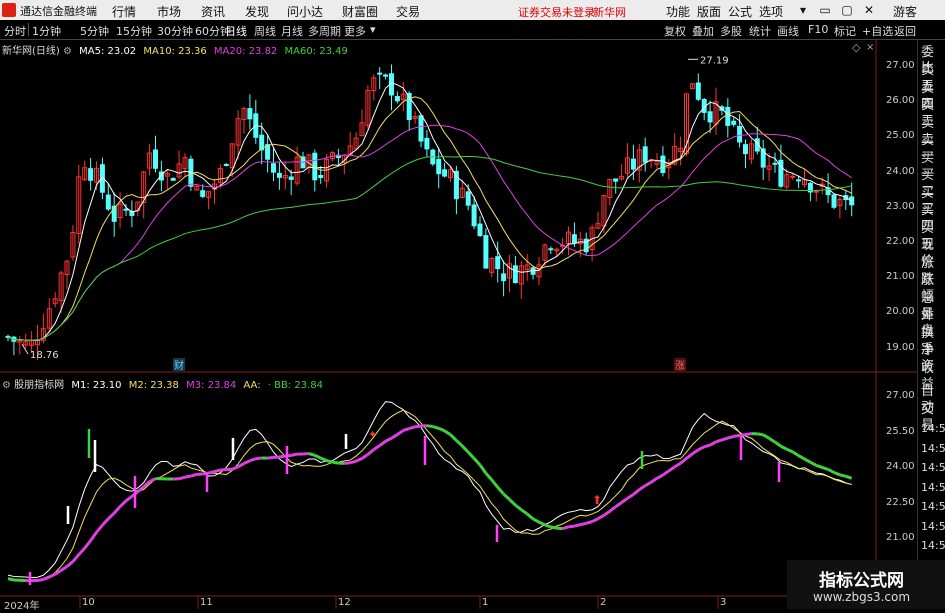 The image size is (945, 613). Describe the element at coordinates (900, 100) in the screenshot. I see `y-tick-label: 26.00` at that location.